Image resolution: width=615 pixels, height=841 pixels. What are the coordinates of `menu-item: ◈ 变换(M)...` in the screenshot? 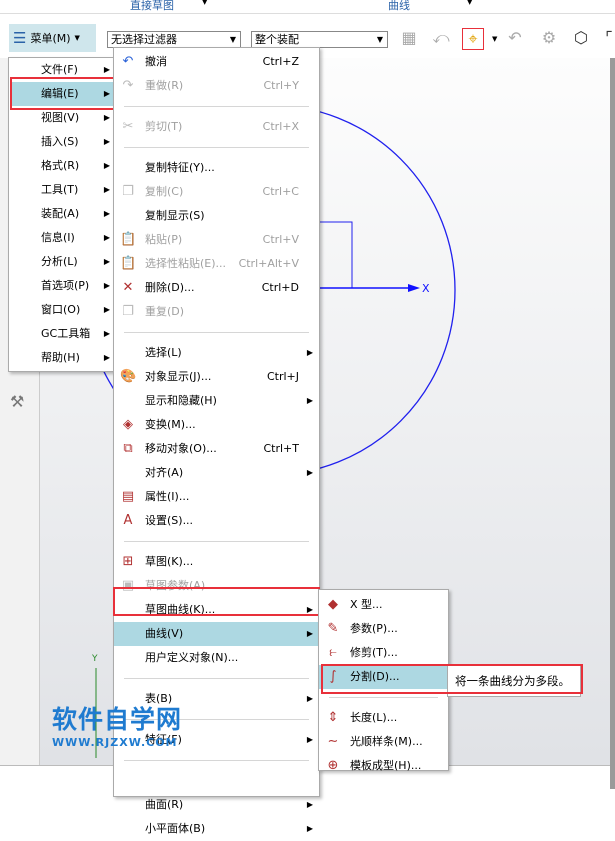 It's located at (216, 425).